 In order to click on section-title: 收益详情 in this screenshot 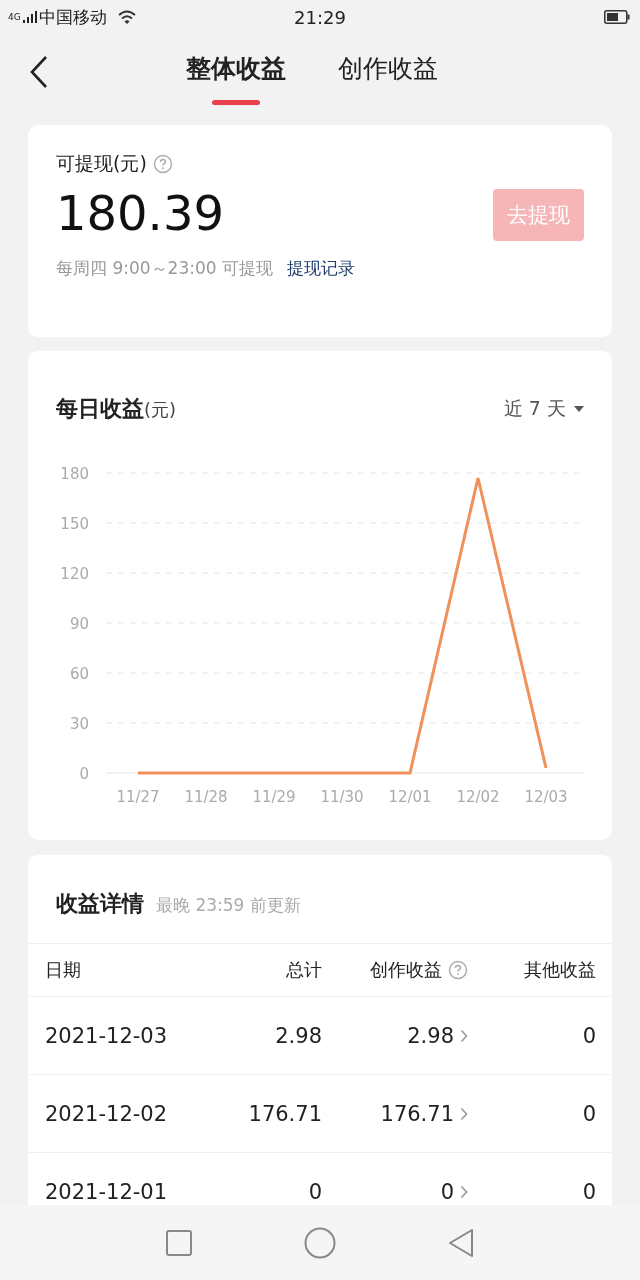, I will do `click(100, 904)`.